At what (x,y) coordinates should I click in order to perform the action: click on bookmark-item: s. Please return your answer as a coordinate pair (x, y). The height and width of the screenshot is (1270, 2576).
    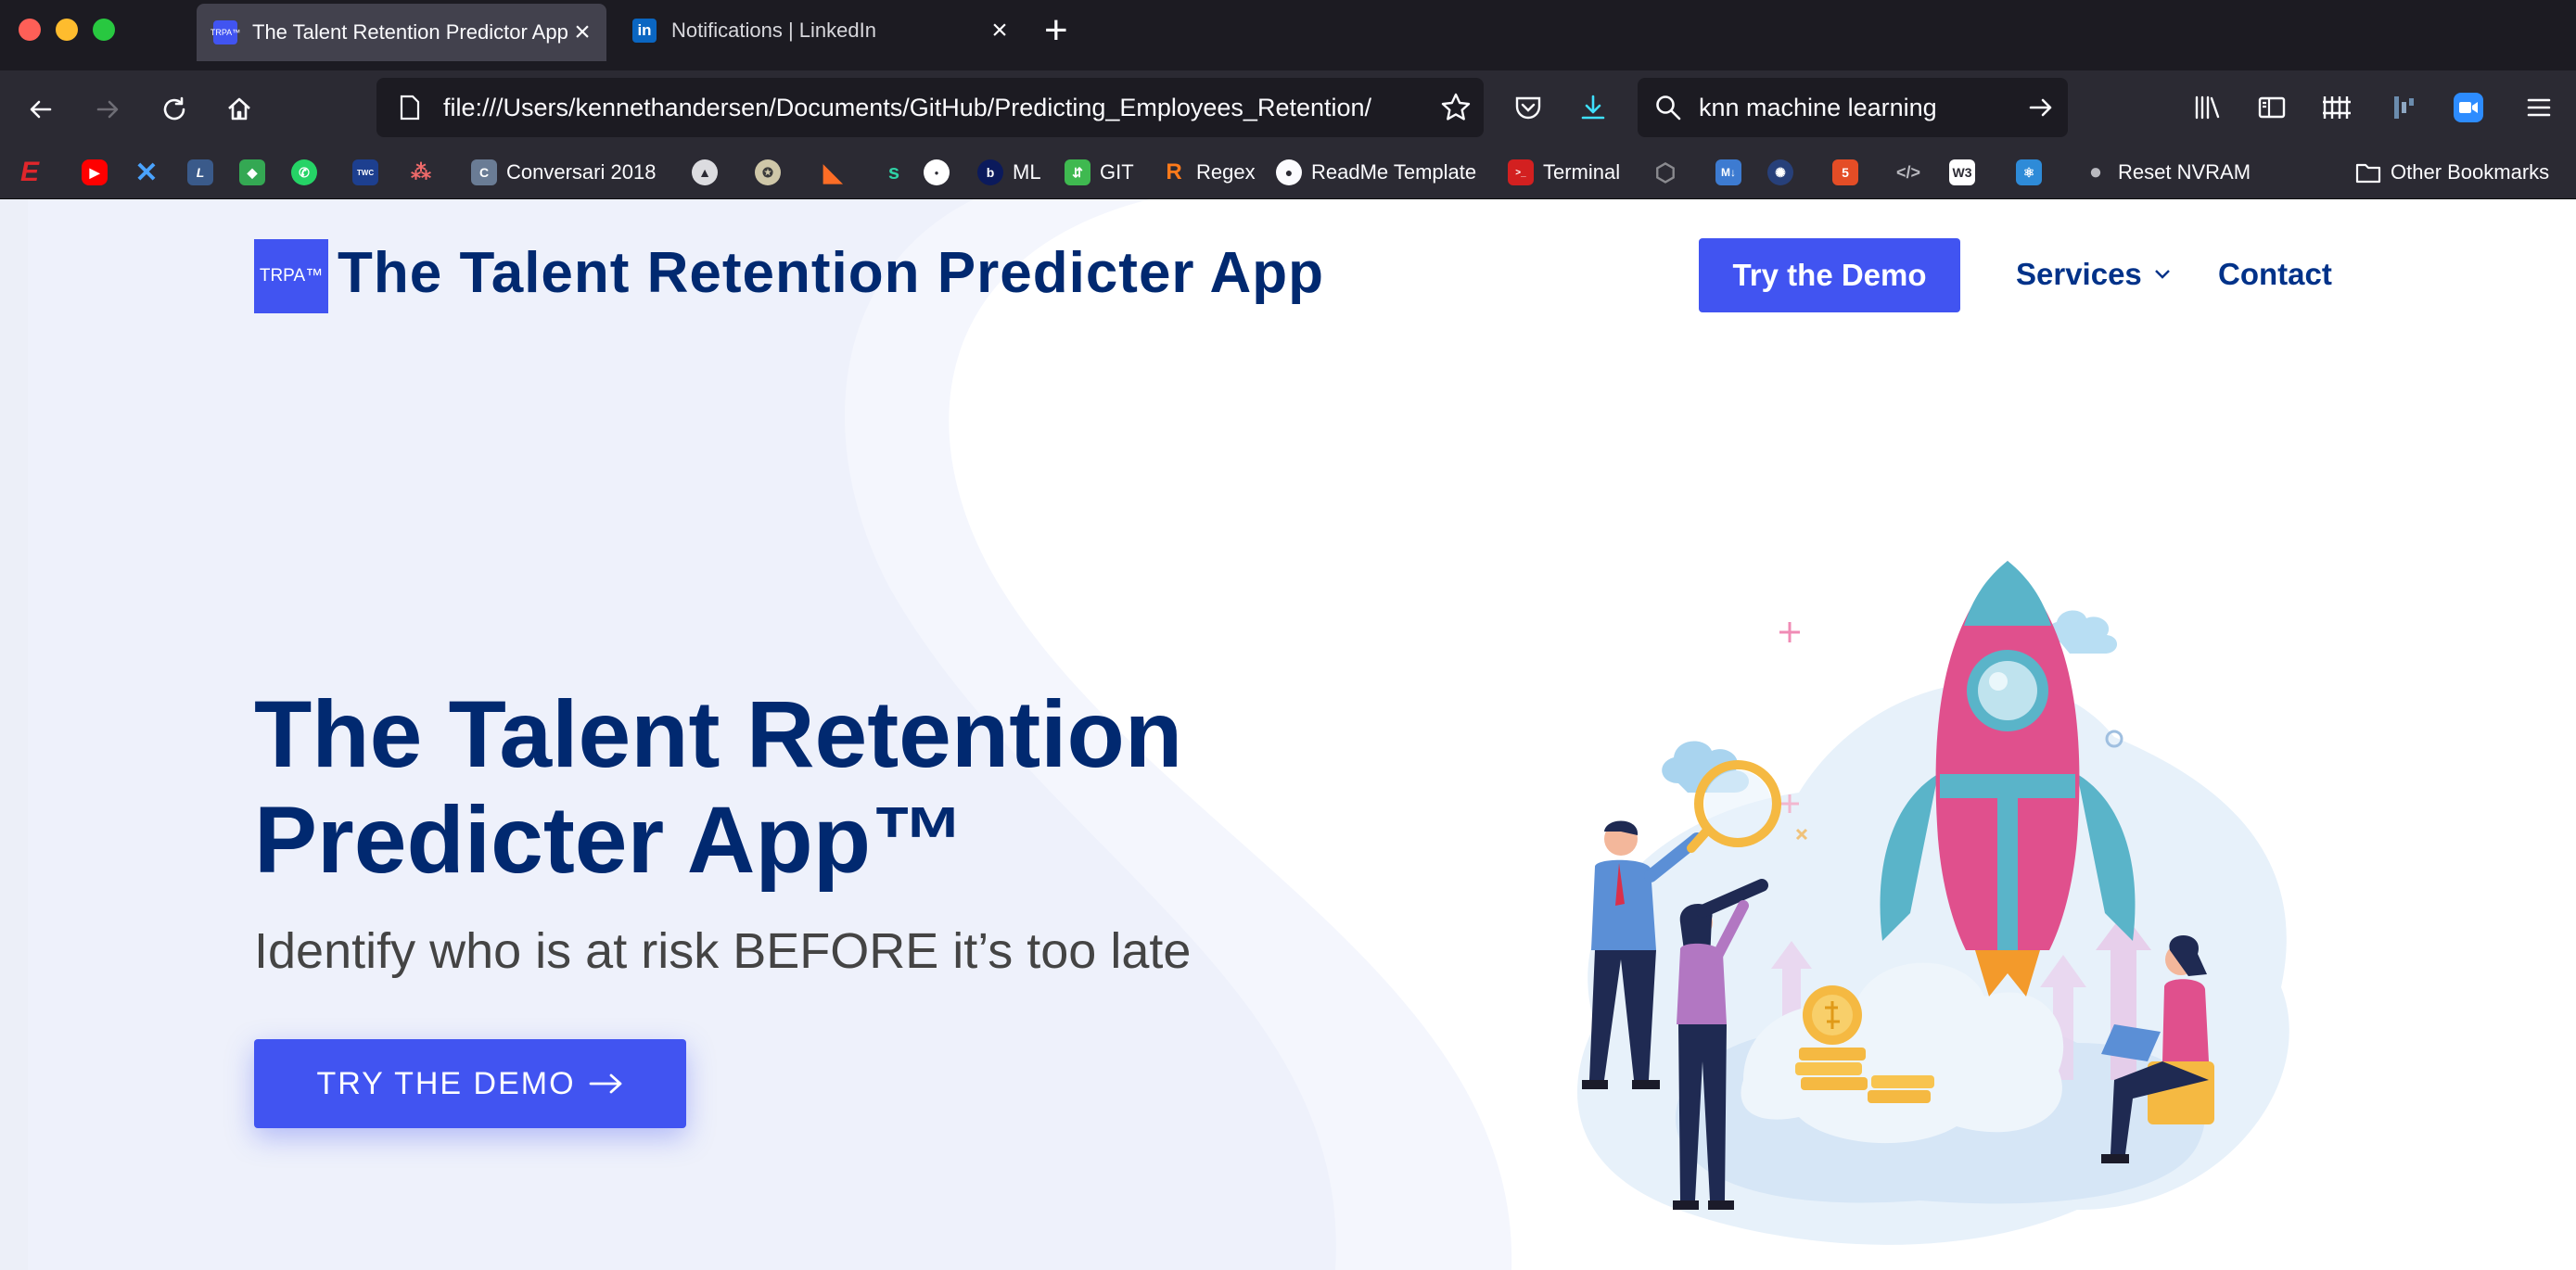
    Looking at the image, I should click on (898, 172).